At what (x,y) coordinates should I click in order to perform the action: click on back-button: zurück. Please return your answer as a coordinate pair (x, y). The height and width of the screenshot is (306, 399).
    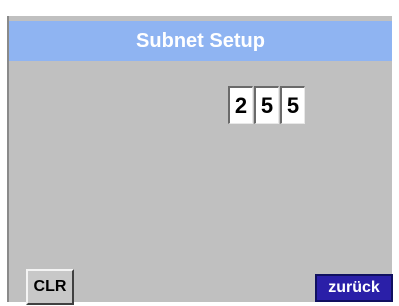
    Looking at the image, I should click on (354, 288).